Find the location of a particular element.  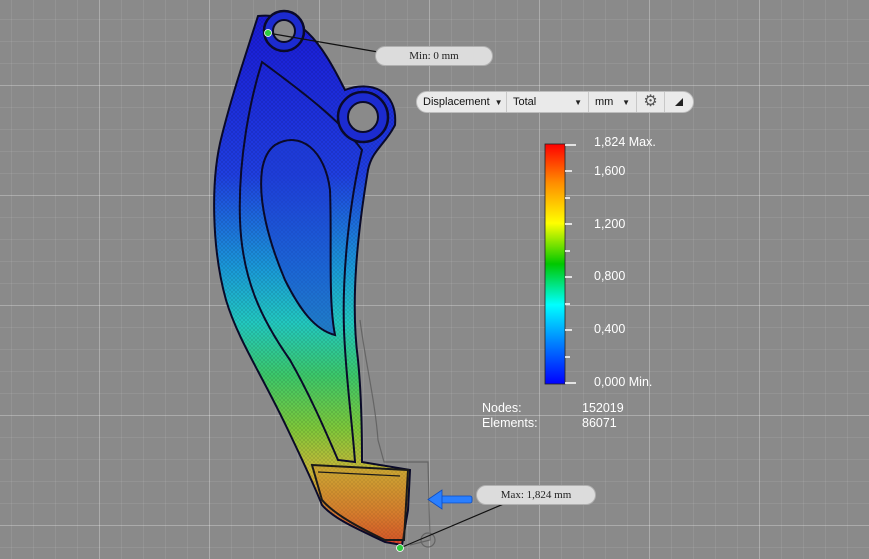

result-toolbar: Displacement ▼ Total ▼ mm ▼ ⚙ is located at coordinates (555, 102).